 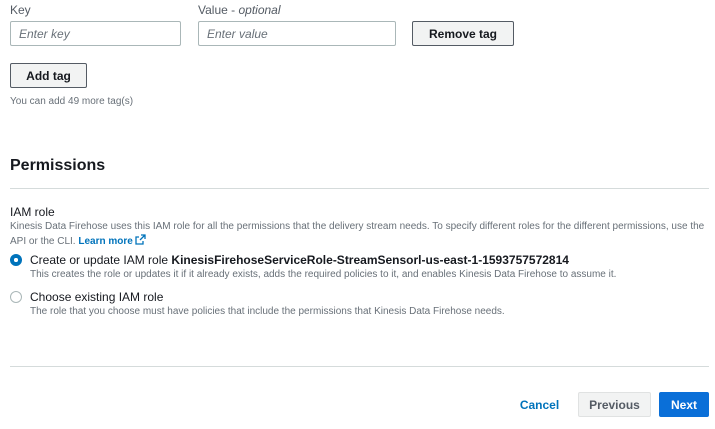 What do you see at coordinates (218, 10) in the screenshot?
I see `value-label-text: Value -` at bounding box center [218, 10].